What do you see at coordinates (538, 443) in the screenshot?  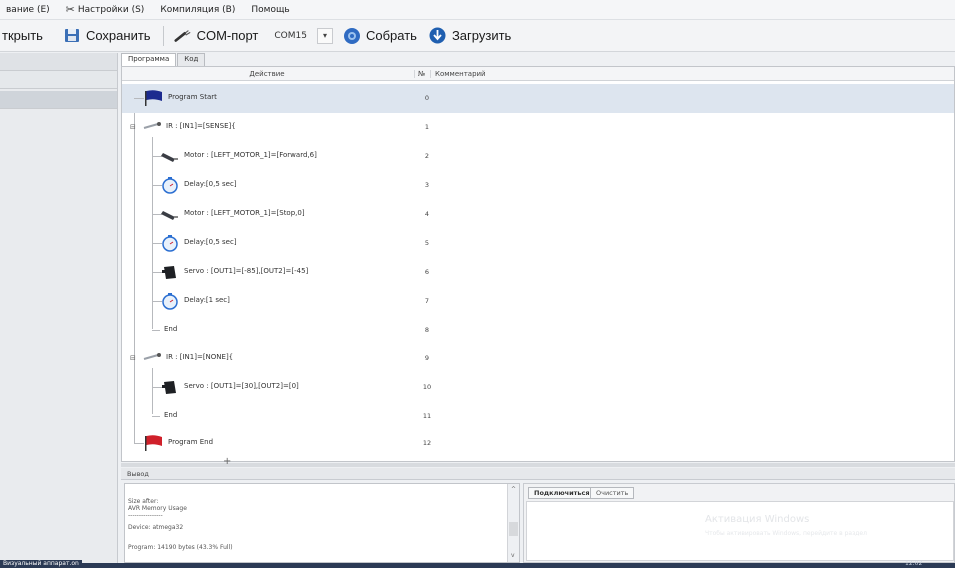 I see `program-row: Program End 12` at bounding box center [538, 443].